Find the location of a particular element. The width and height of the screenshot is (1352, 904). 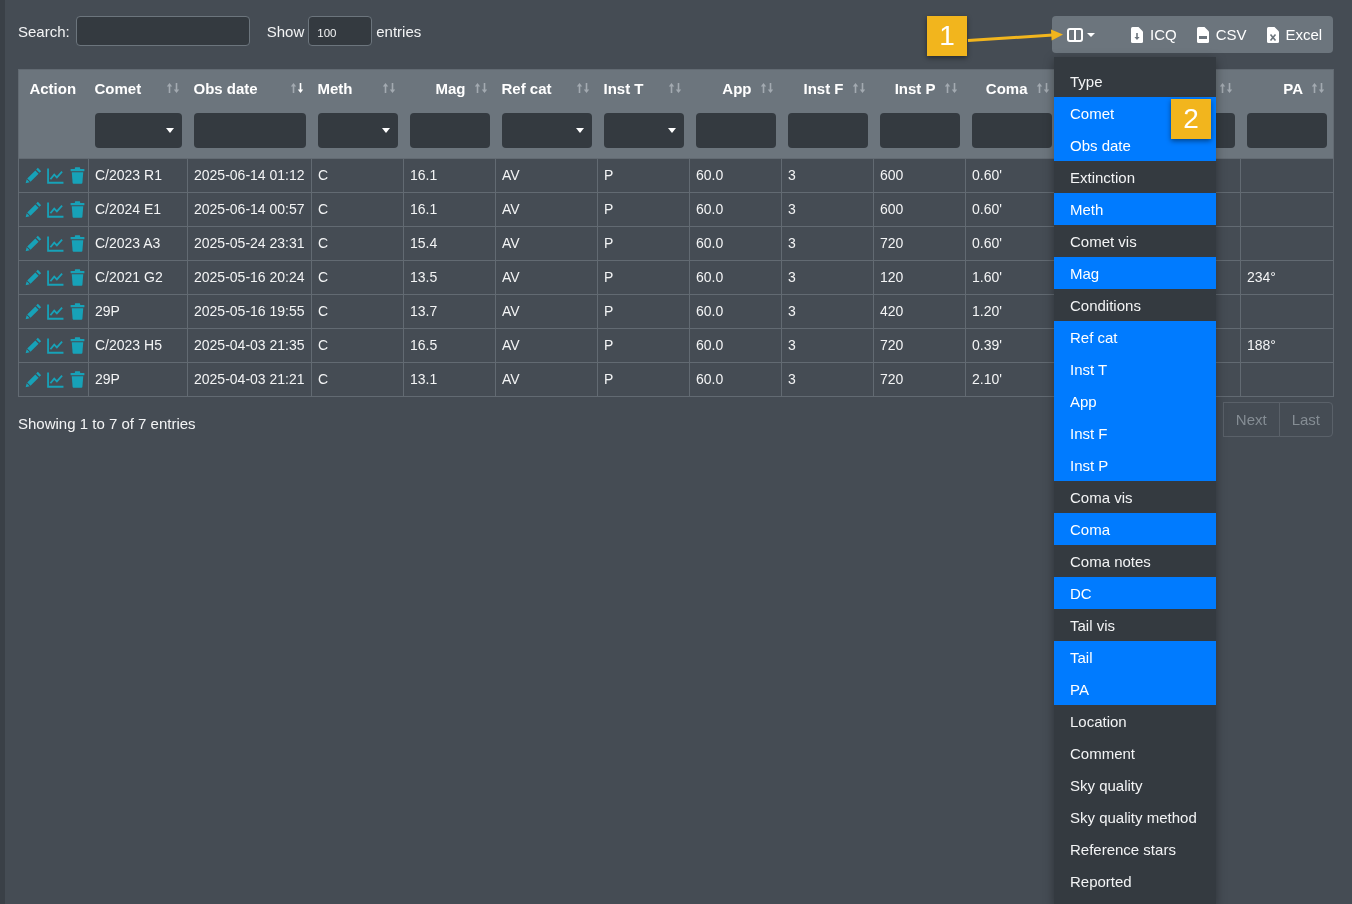

icq-export-button: ICQ is located at coordinates (1154, 34).